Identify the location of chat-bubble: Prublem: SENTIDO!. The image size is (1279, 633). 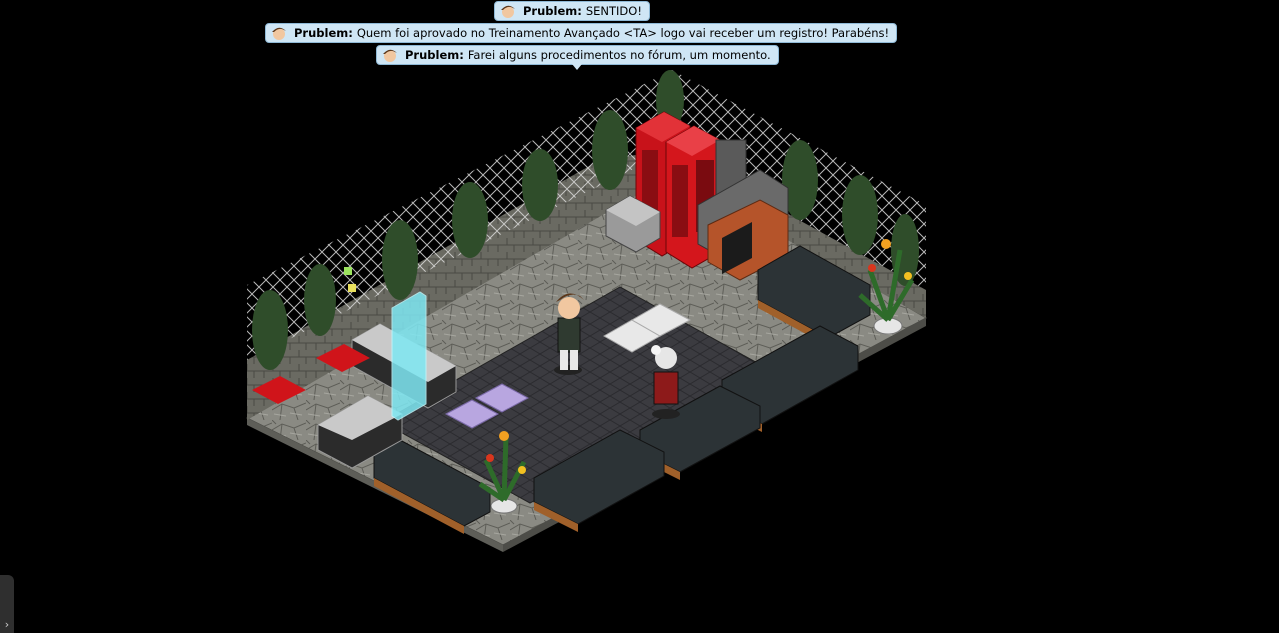
(572, 11).